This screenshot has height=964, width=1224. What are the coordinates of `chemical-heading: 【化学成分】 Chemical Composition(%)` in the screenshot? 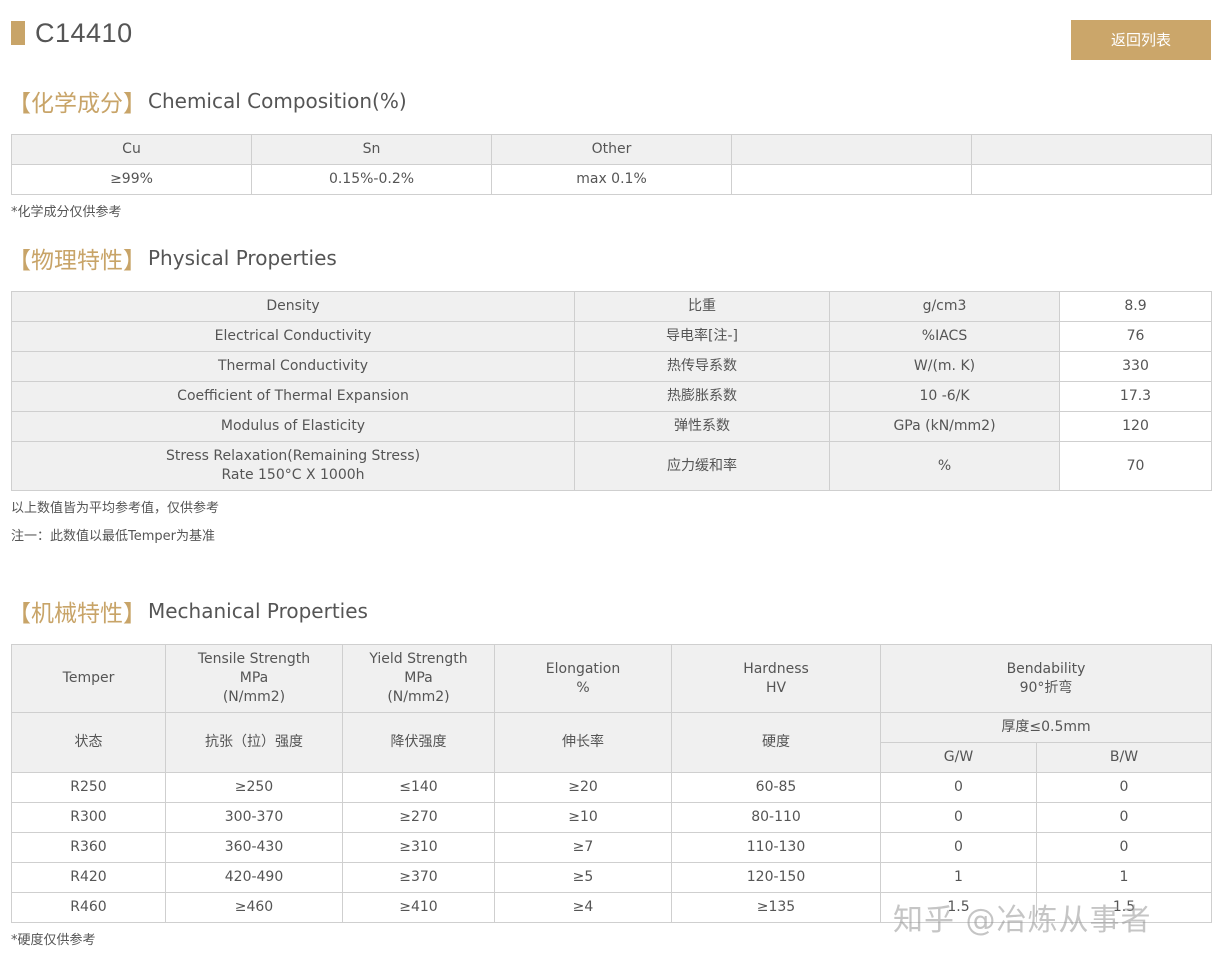 It's located at (207, 101).